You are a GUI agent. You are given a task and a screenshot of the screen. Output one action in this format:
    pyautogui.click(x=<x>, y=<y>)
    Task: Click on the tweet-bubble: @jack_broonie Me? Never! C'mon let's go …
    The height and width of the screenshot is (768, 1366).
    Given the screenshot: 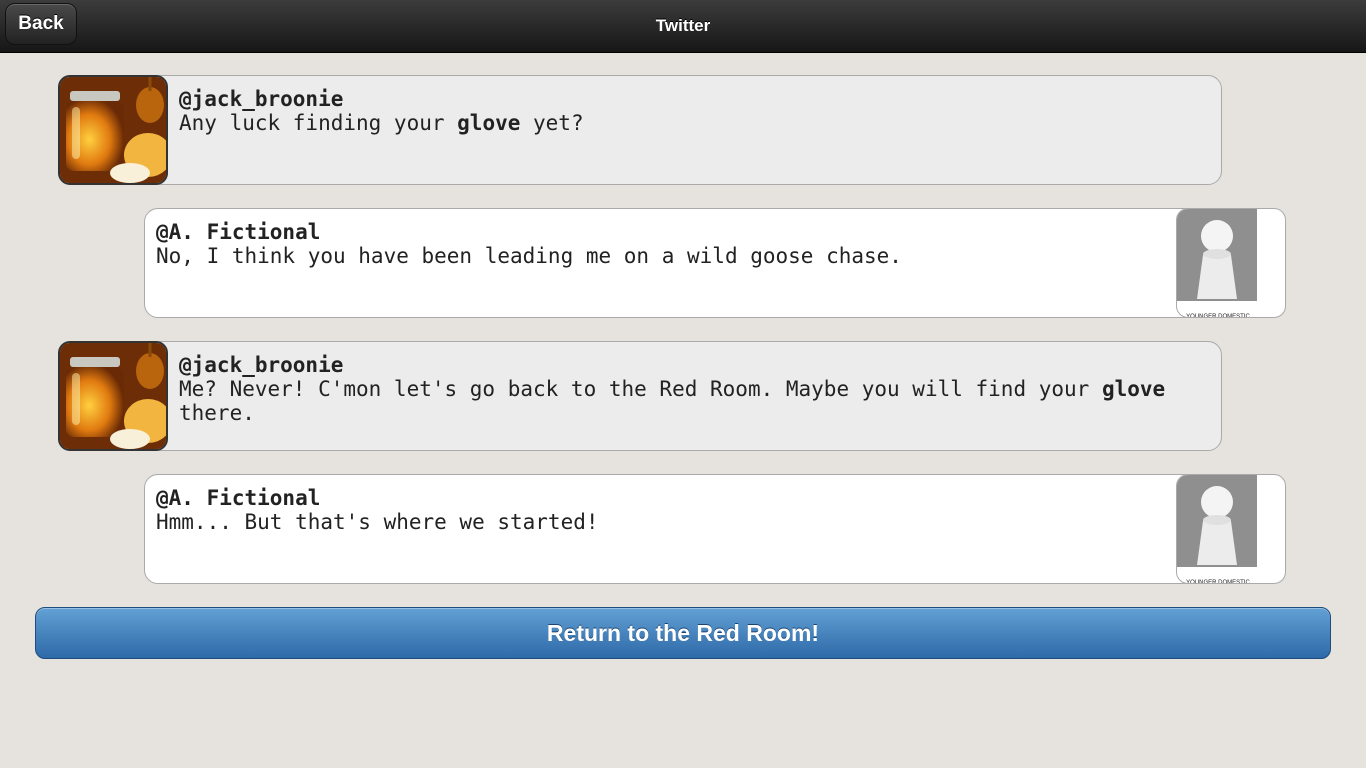 What is the action you would take?
    pyautogui.click(x=640, y=396)
    